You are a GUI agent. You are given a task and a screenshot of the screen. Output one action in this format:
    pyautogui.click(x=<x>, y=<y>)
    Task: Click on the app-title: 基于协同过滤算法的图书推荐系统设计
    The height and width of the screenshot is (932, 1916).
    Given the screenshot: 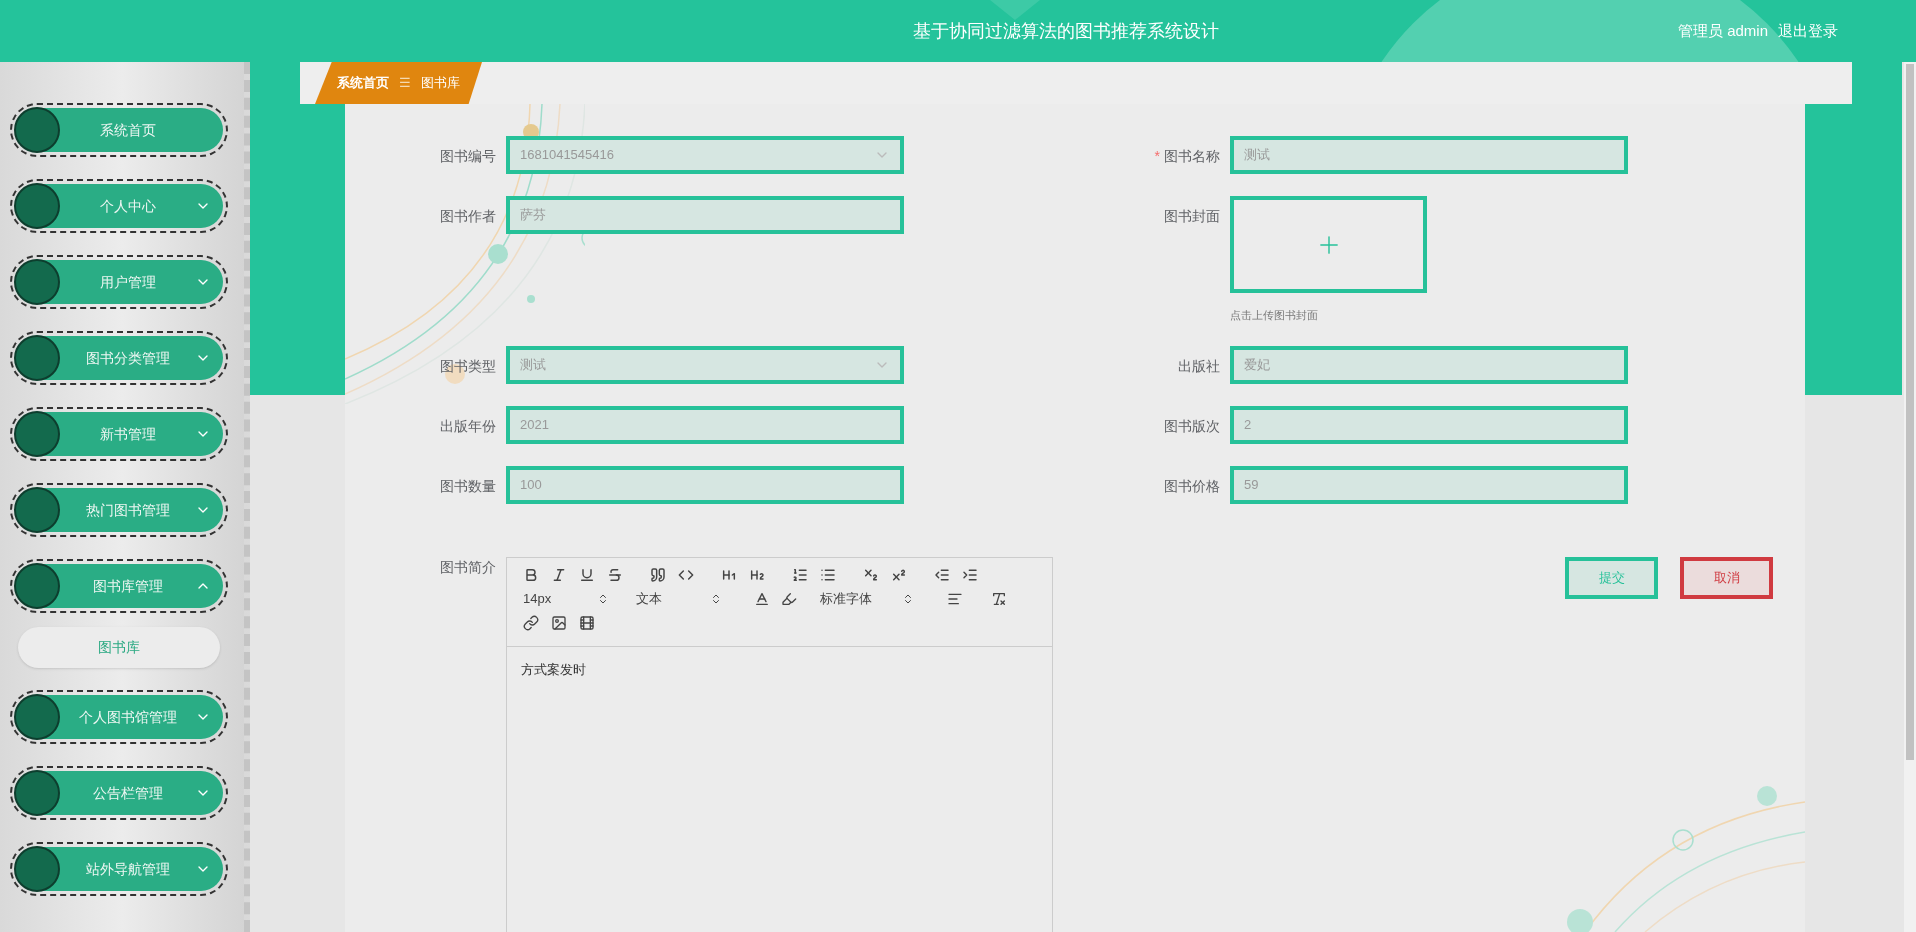 What is the action you would take?
    pyautogui.click(x=1066, y=31)
    